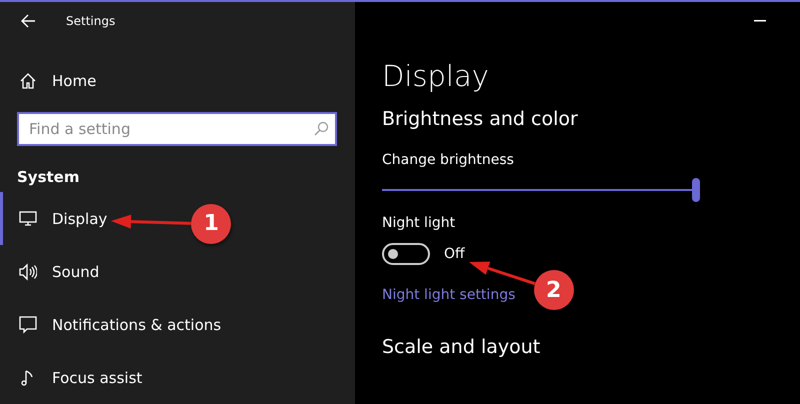 This screenshot has height=404, width=800. I want to click on toggle-switch, so click(406, 254).